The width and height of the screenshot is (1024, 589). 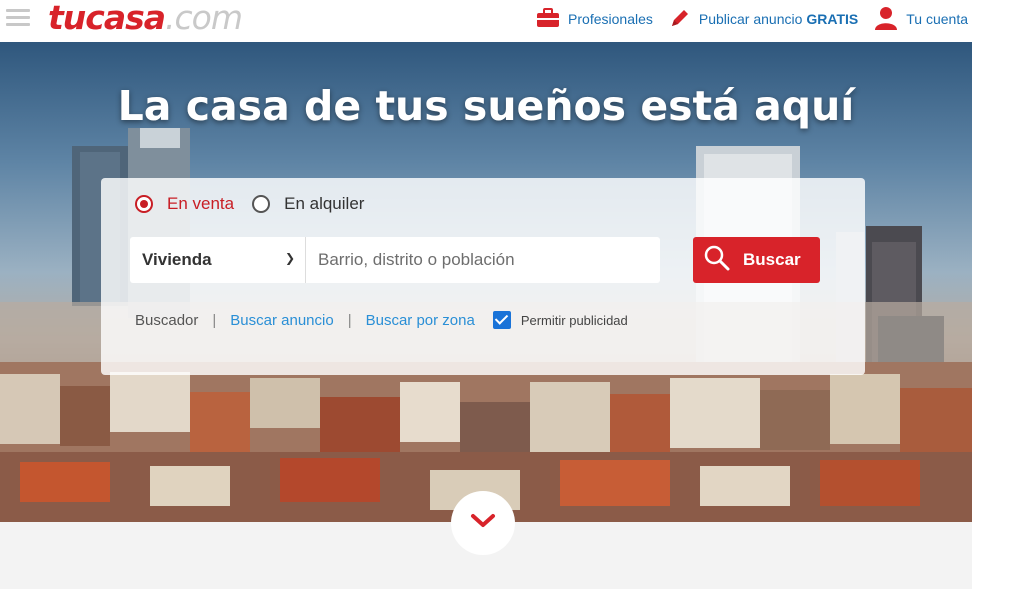 What do you see at coordinates (717, 260) in the screenshot?
I see `search-icon` at bounding box center [717, 260].